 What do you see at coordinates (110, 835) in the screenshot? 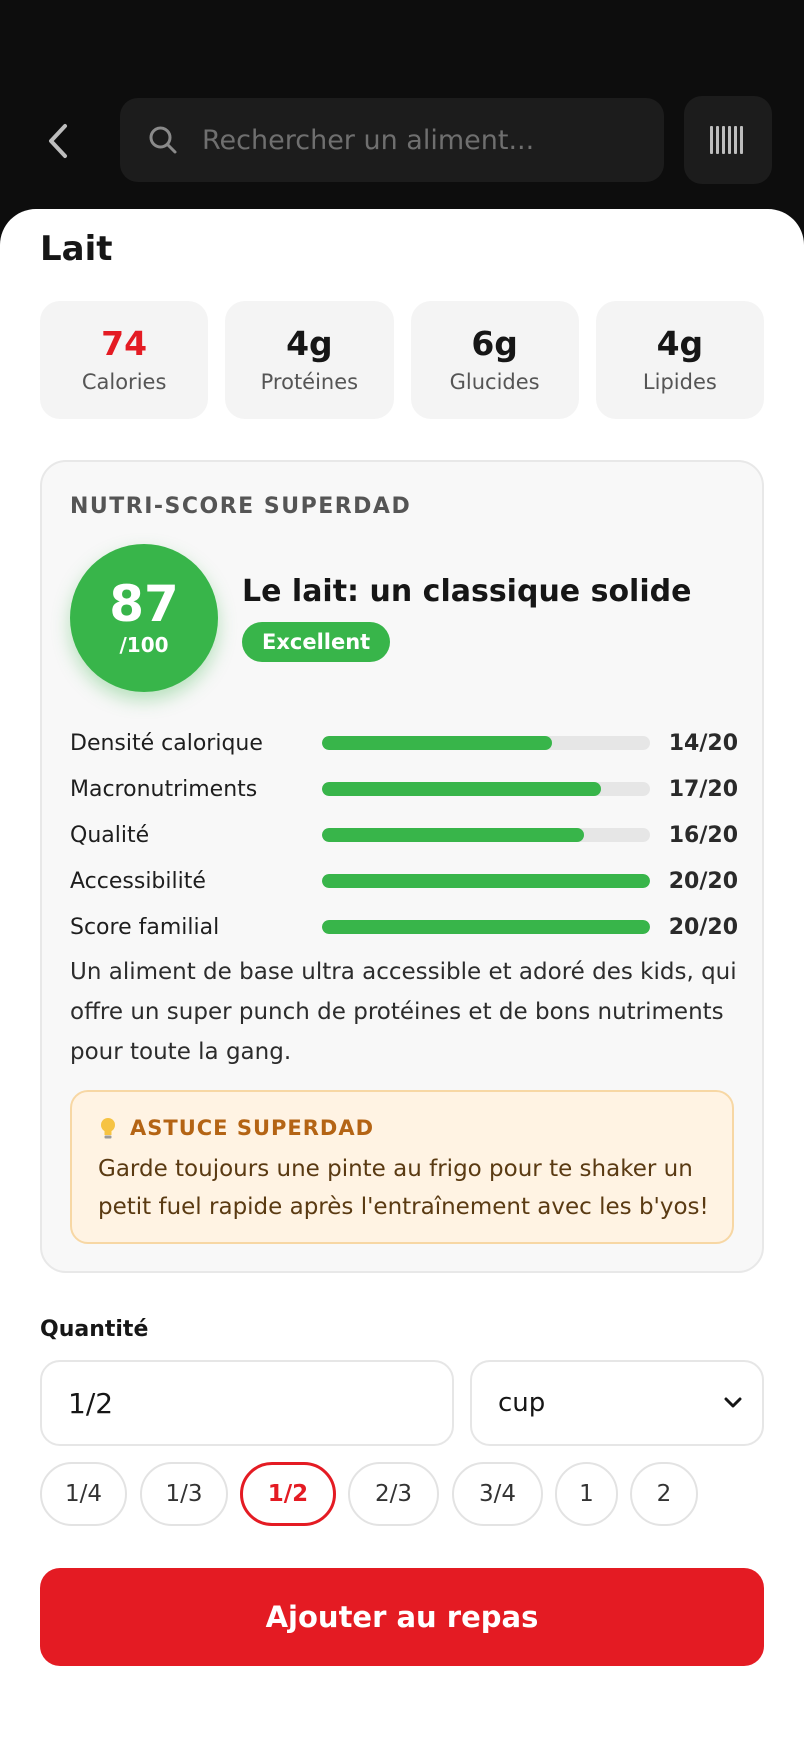
I see `criterion-name: Qualité` at bounding box center [110, 835].